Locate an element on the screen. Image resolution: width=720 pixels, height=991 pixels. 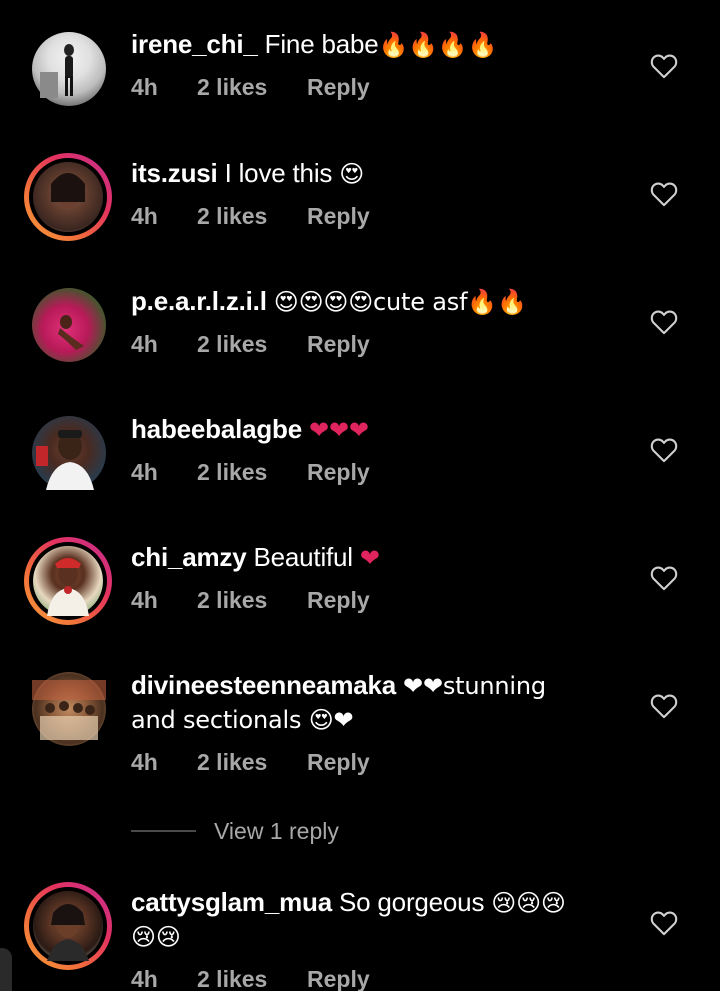
person-silhouette-icon is located at coordinates (57, 71).